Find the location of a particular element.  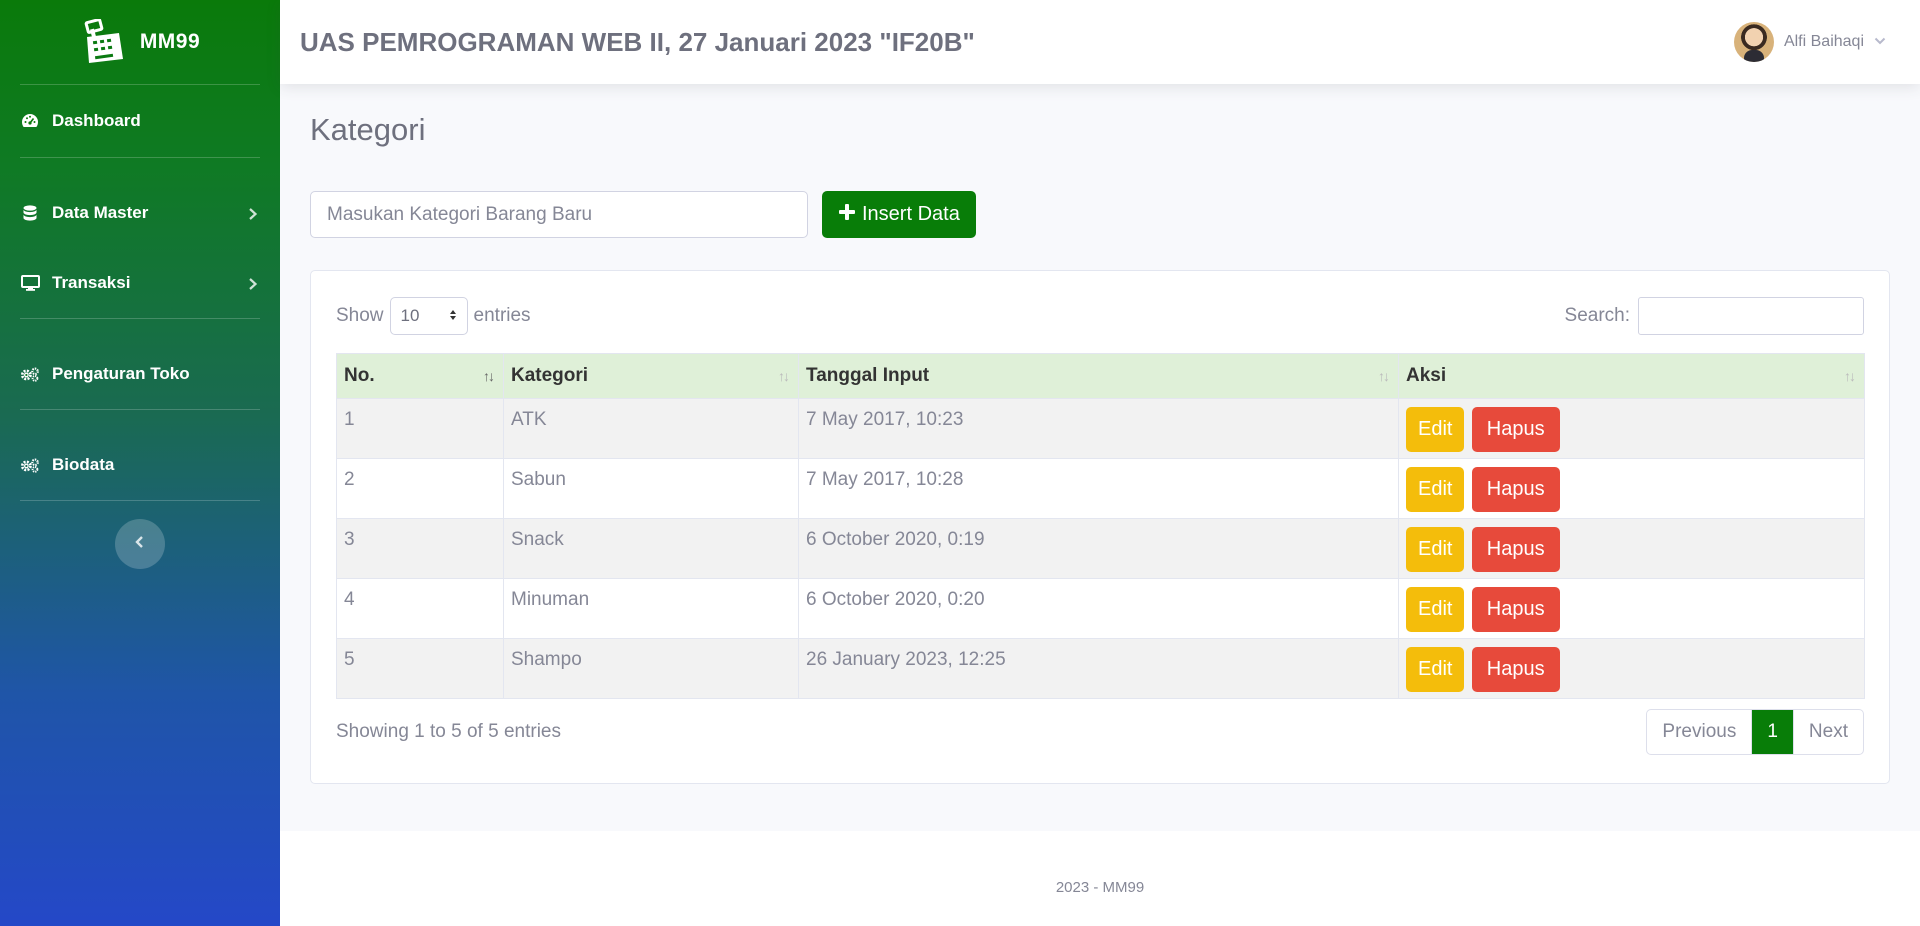

cell-tanggal: 7 May 2017, 10:28 is located at coordinates (1098, 488).